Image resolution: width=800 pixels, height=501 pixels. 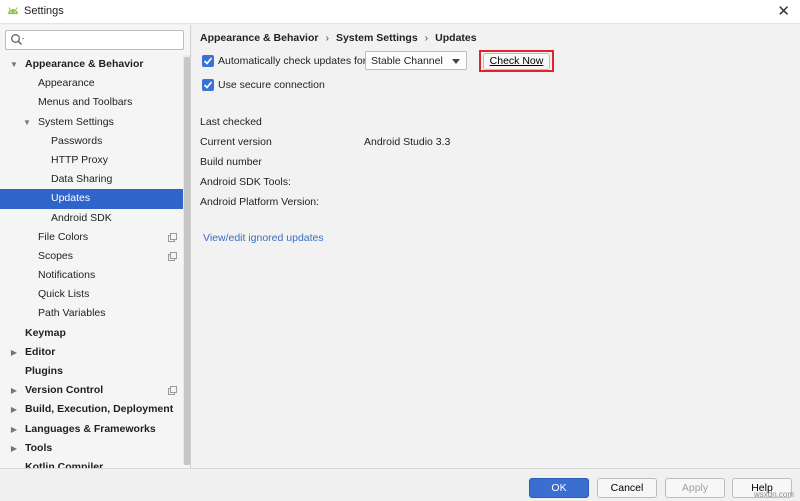 What do you see at coordinates (91, 371) in the screenshot?
I see `sidebar-item-plugins: Plugins` at bounding box center [91, 371].